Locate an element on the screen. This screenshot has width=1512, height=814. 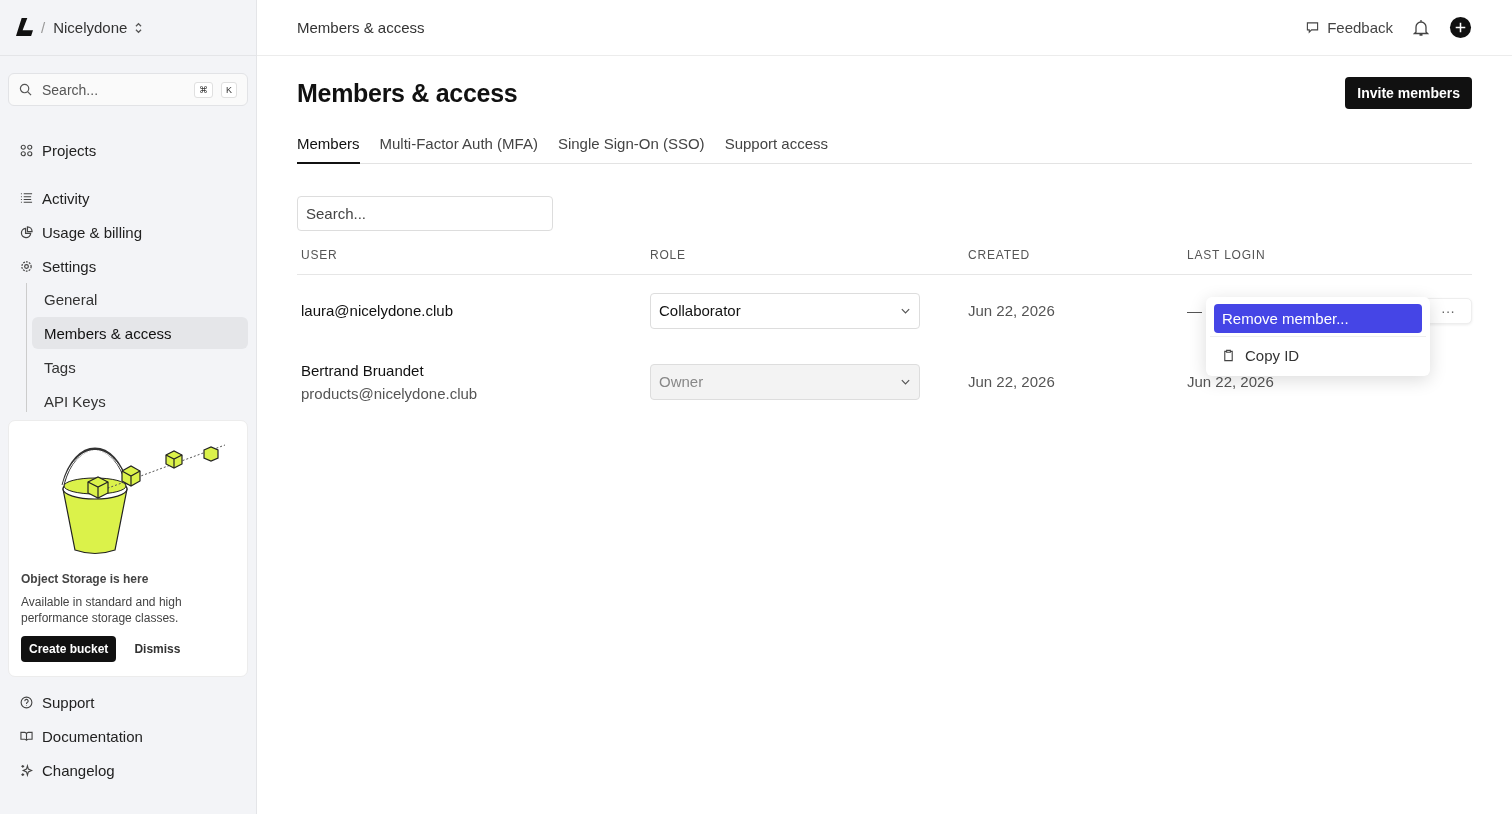
nav-item: Settings is located at coordinates (128, 266).